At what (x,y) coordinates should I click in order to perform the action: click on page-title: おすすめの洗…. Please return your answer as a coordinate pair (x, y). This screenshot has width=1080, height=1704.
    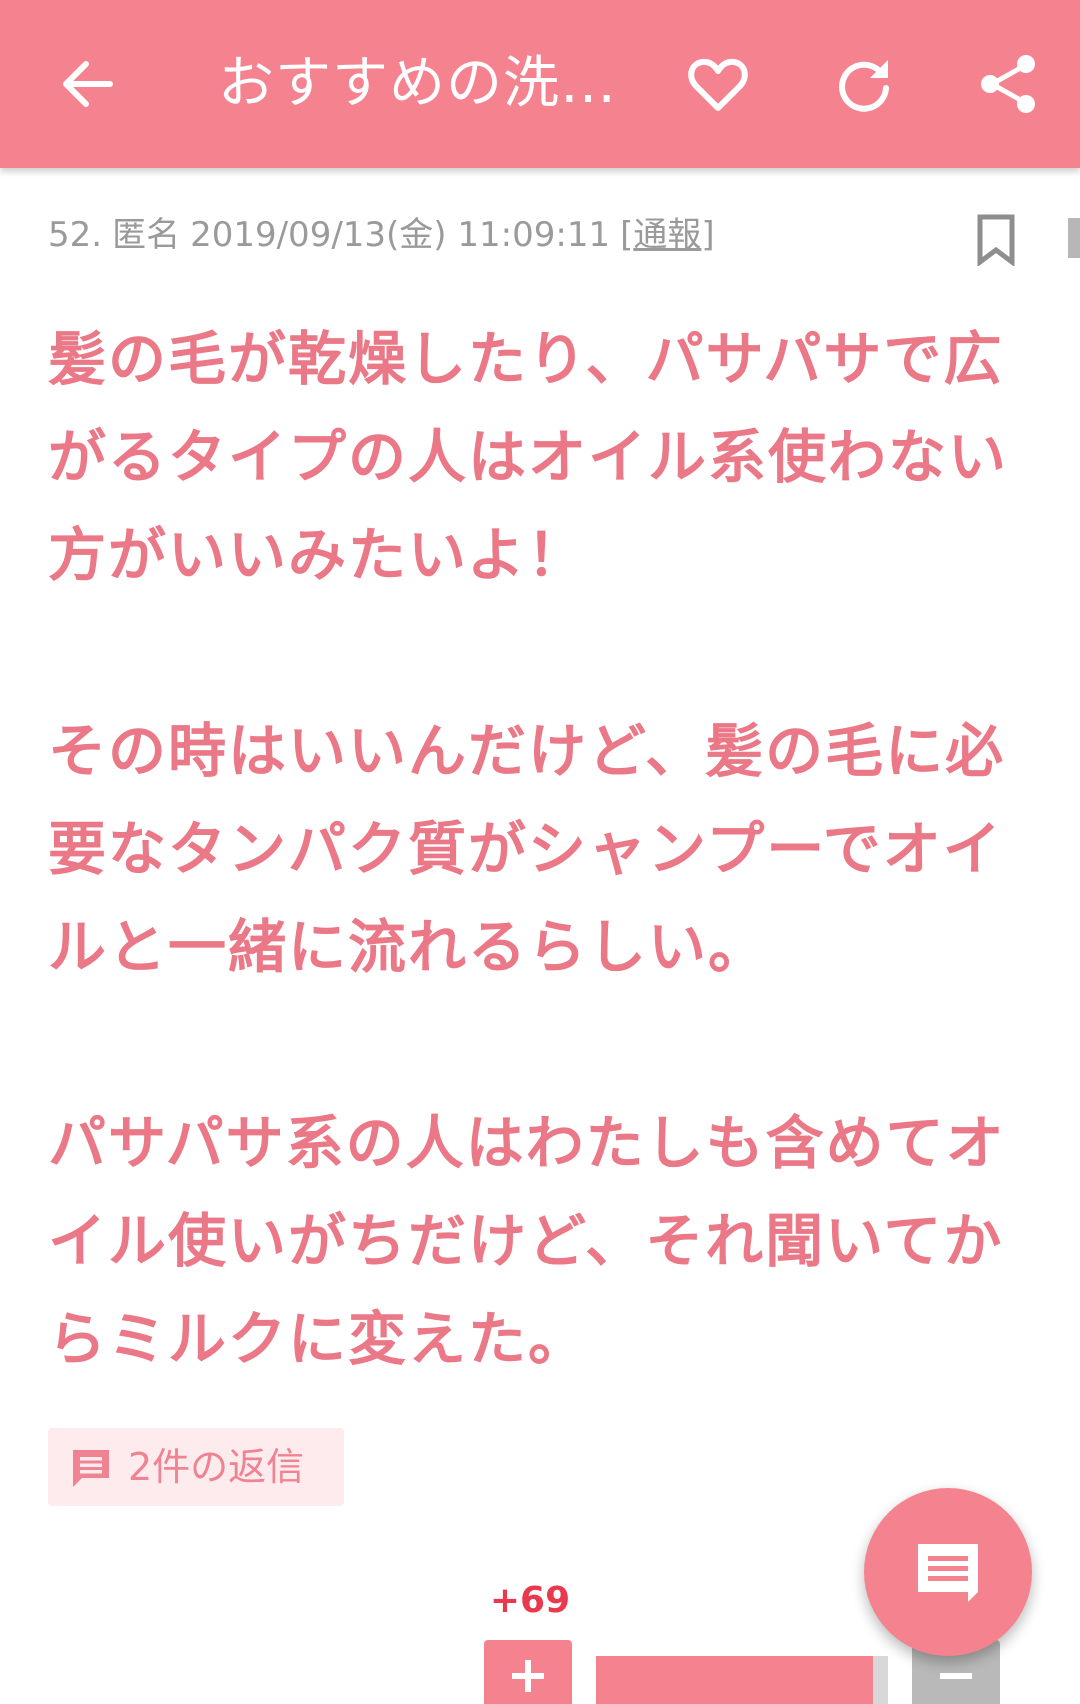
    Looking at the image, I should click on (417, 83).